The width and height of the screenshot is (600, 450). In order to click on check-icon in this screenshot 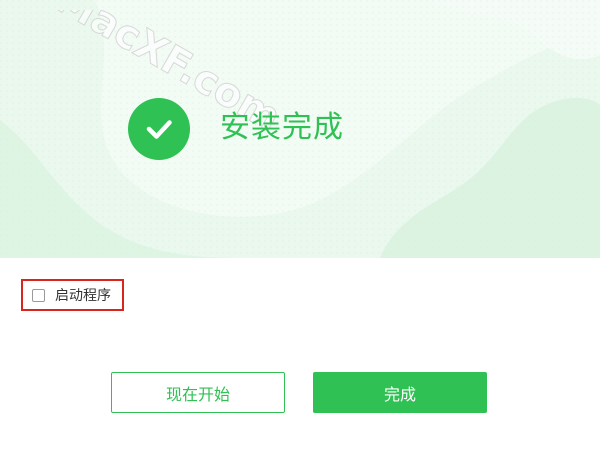, I will do `click(159, 129)`.